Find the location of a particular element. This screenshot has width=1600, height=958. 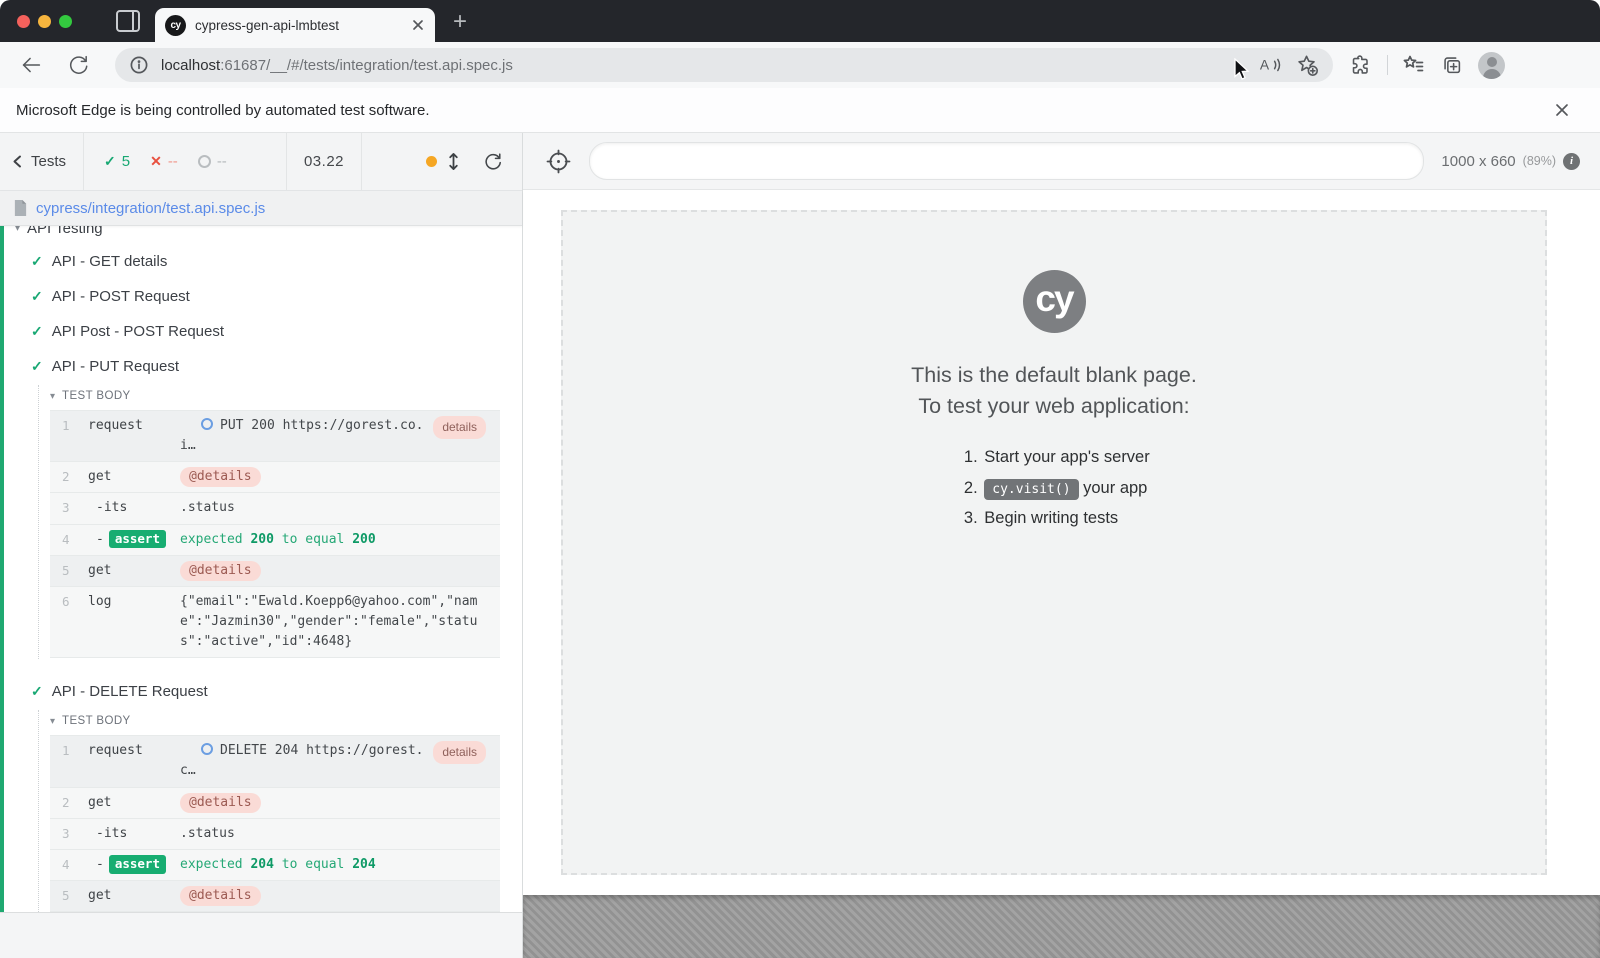

command-message: .status is located at coordinates (207, 508).